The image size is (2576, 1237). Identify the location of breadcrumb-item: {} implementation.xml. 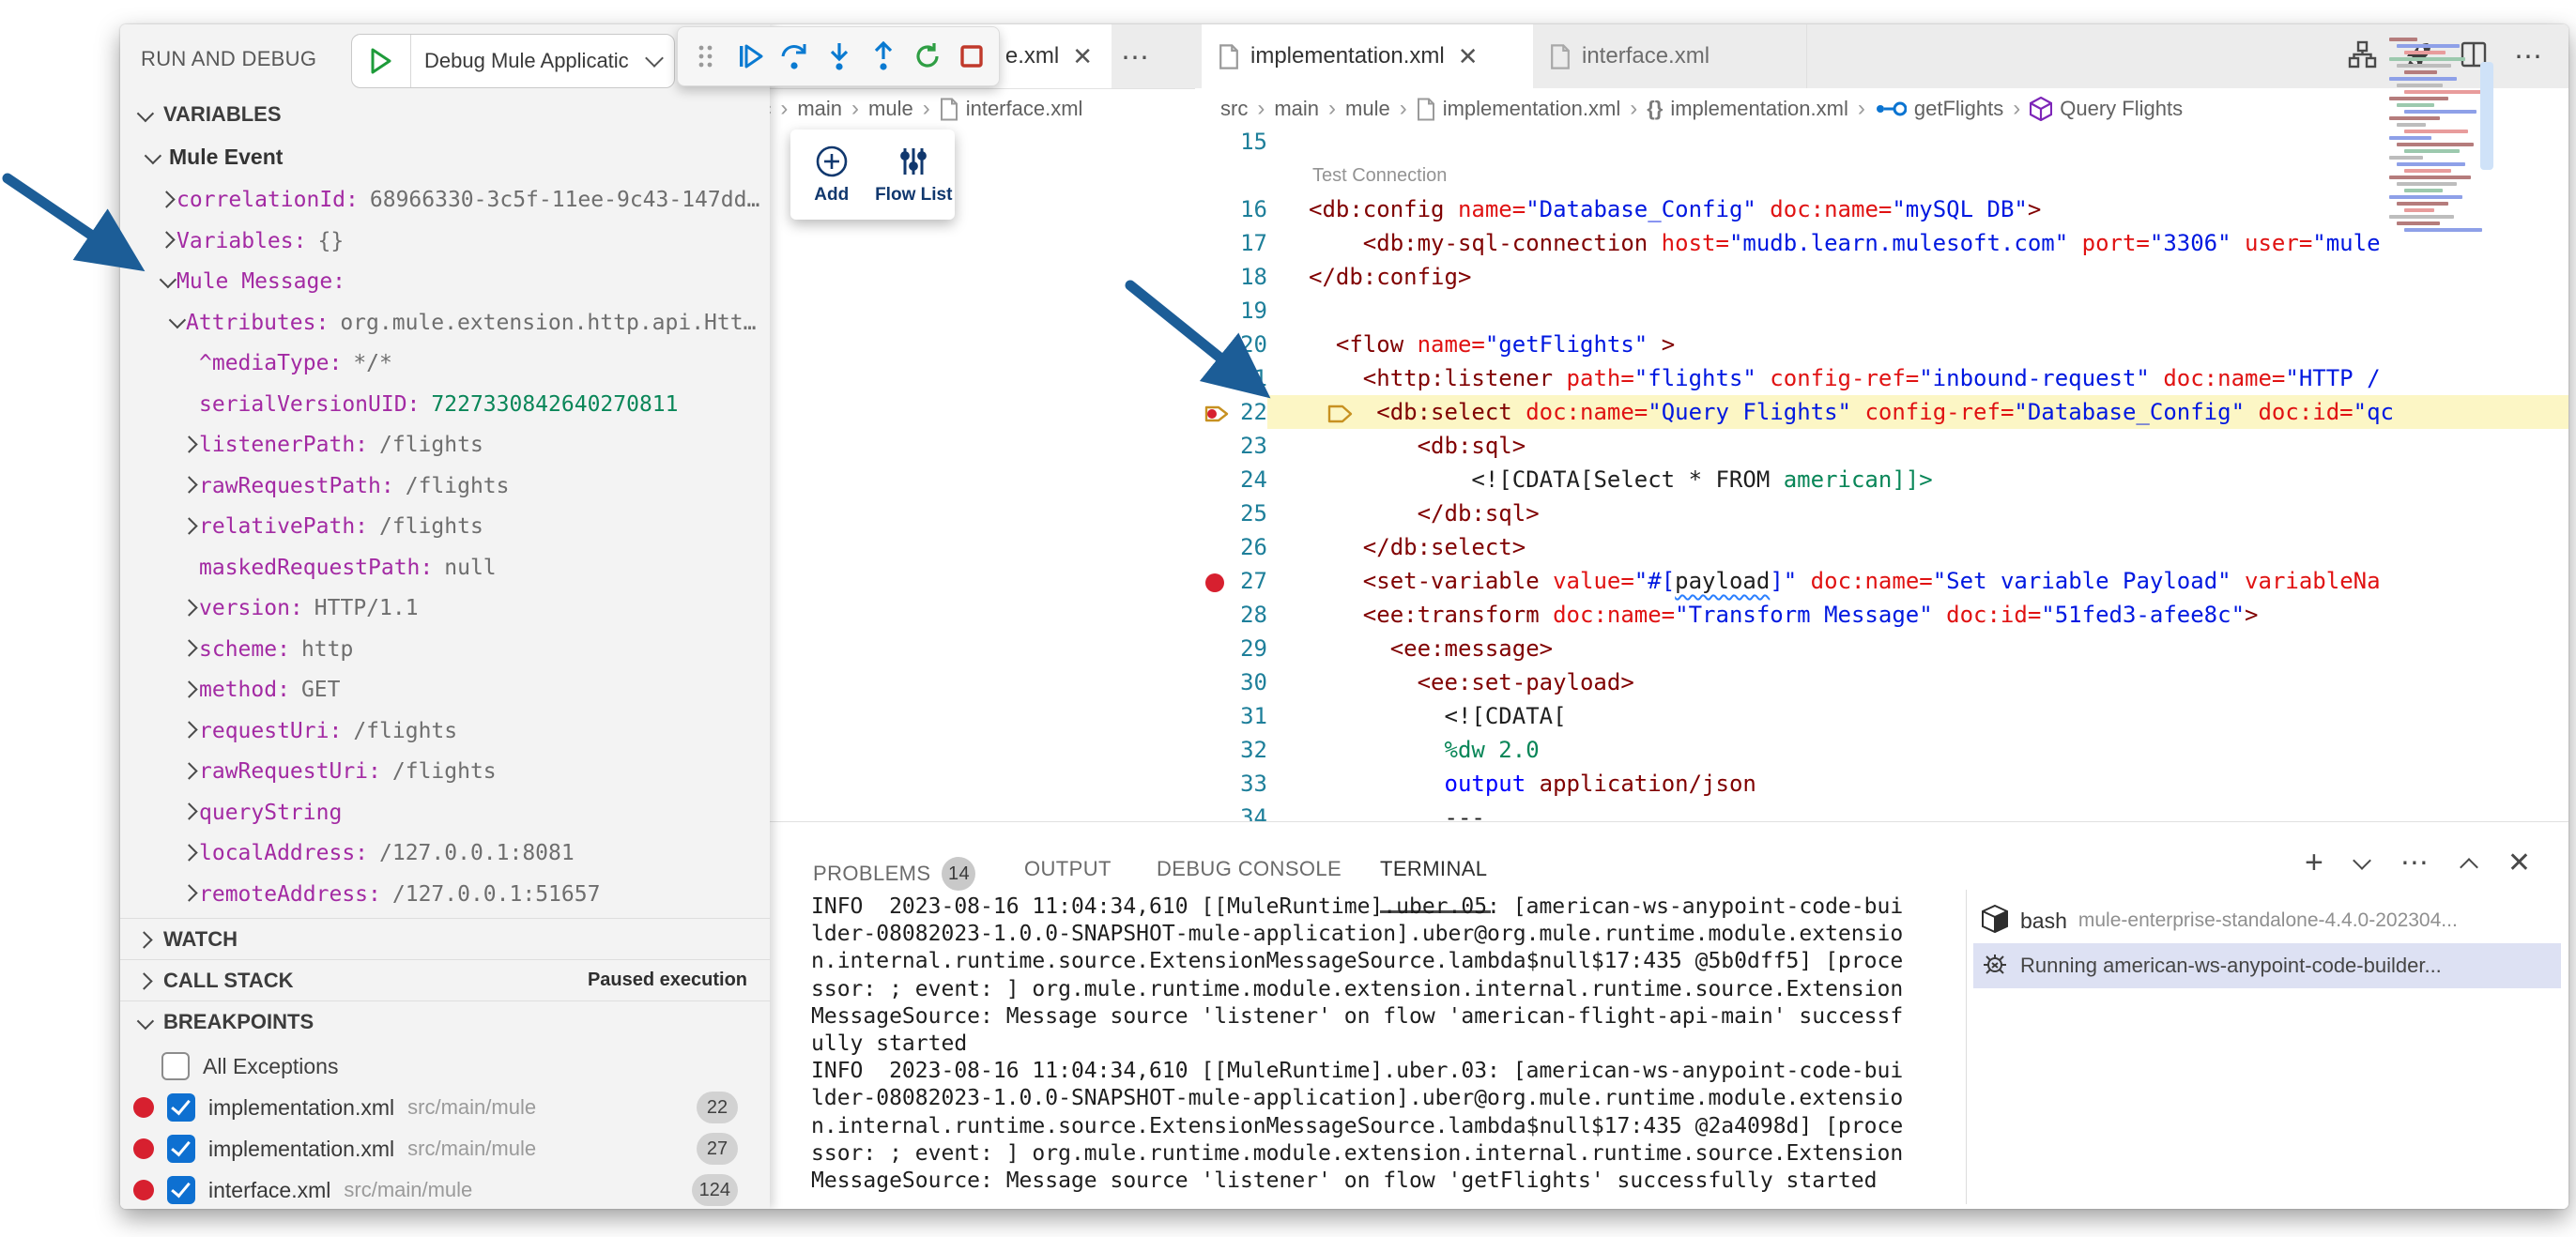
(1748, 109).